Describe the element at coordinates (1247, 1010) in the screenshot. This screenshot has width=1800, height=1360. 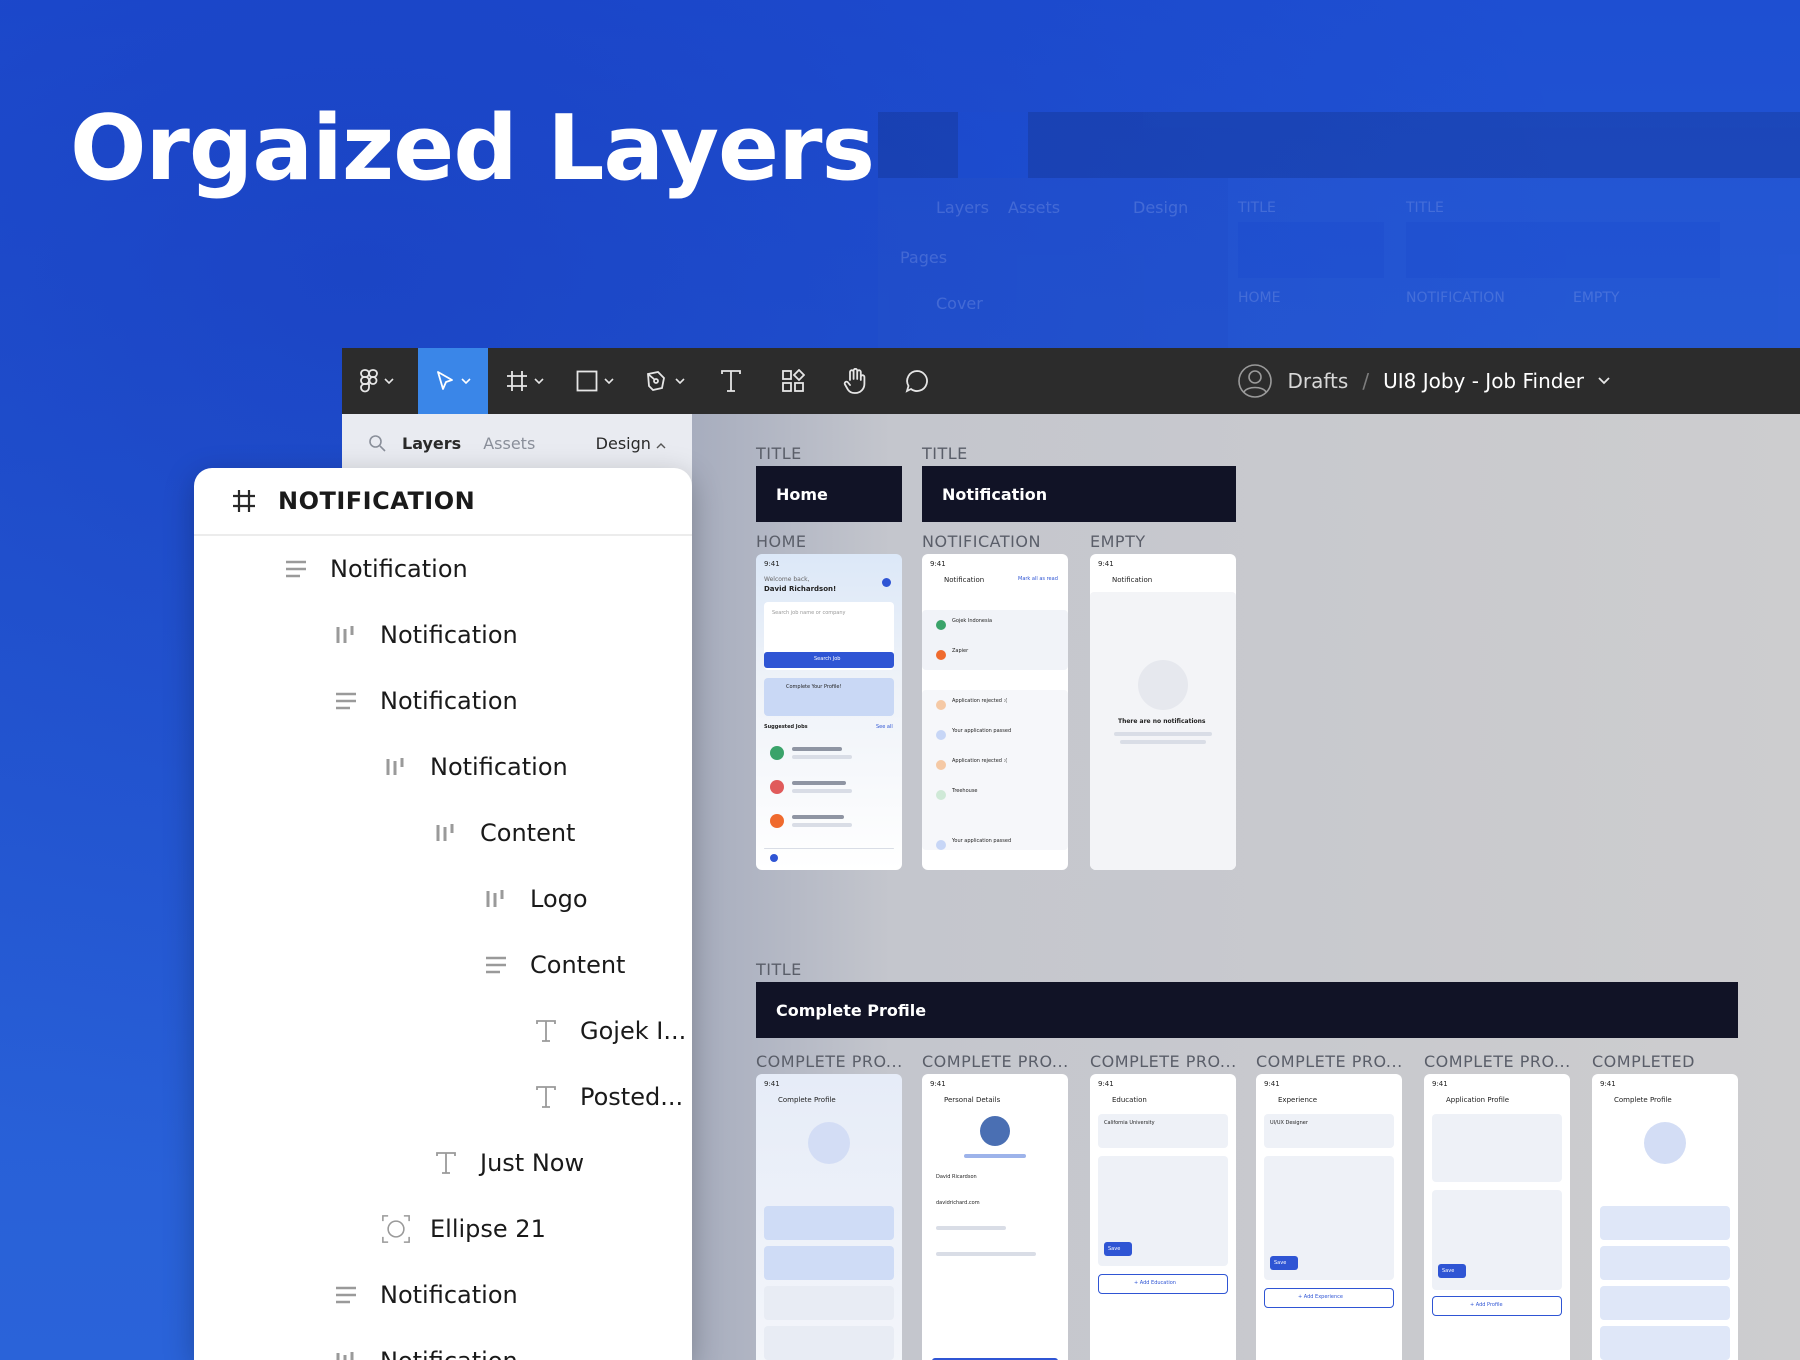
I see `title-bar-complete-profile: Complete Profile` at that location.